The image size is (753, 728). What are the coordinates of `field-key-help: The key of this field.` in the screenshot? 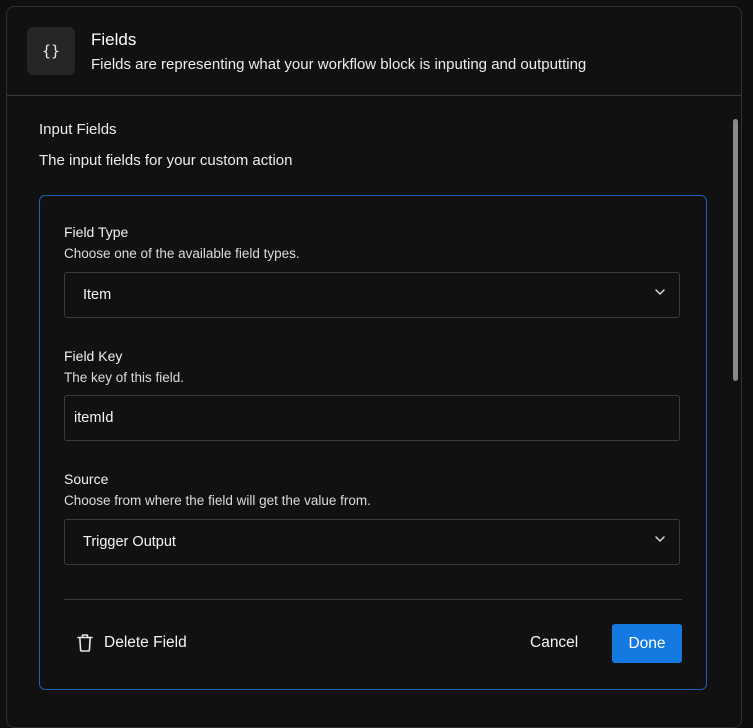 It's located at (124, 377).